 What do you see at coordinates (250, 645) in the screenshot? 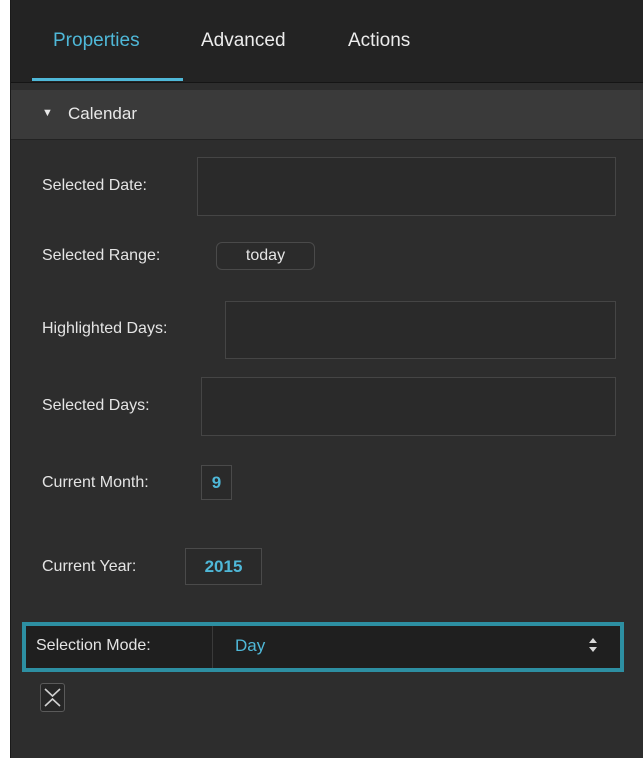
I see `selection-mode-value: Day` at bounding box center [250, 645].